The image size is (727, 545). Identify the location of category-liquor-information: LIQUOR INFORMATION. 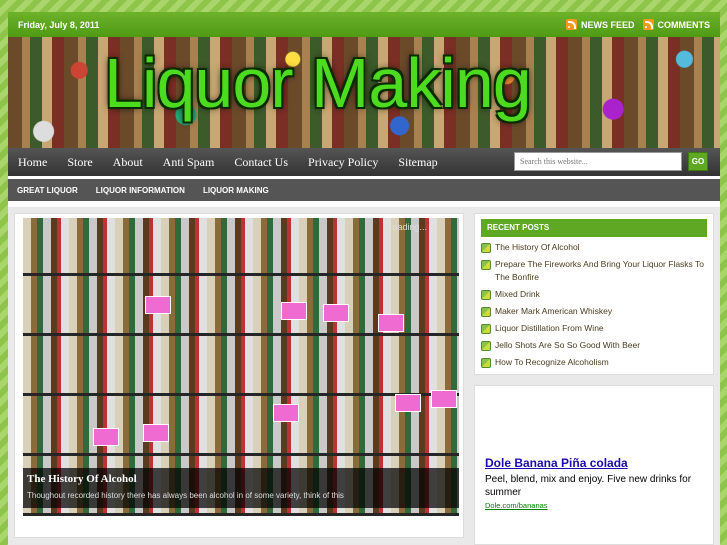
(140, 190).